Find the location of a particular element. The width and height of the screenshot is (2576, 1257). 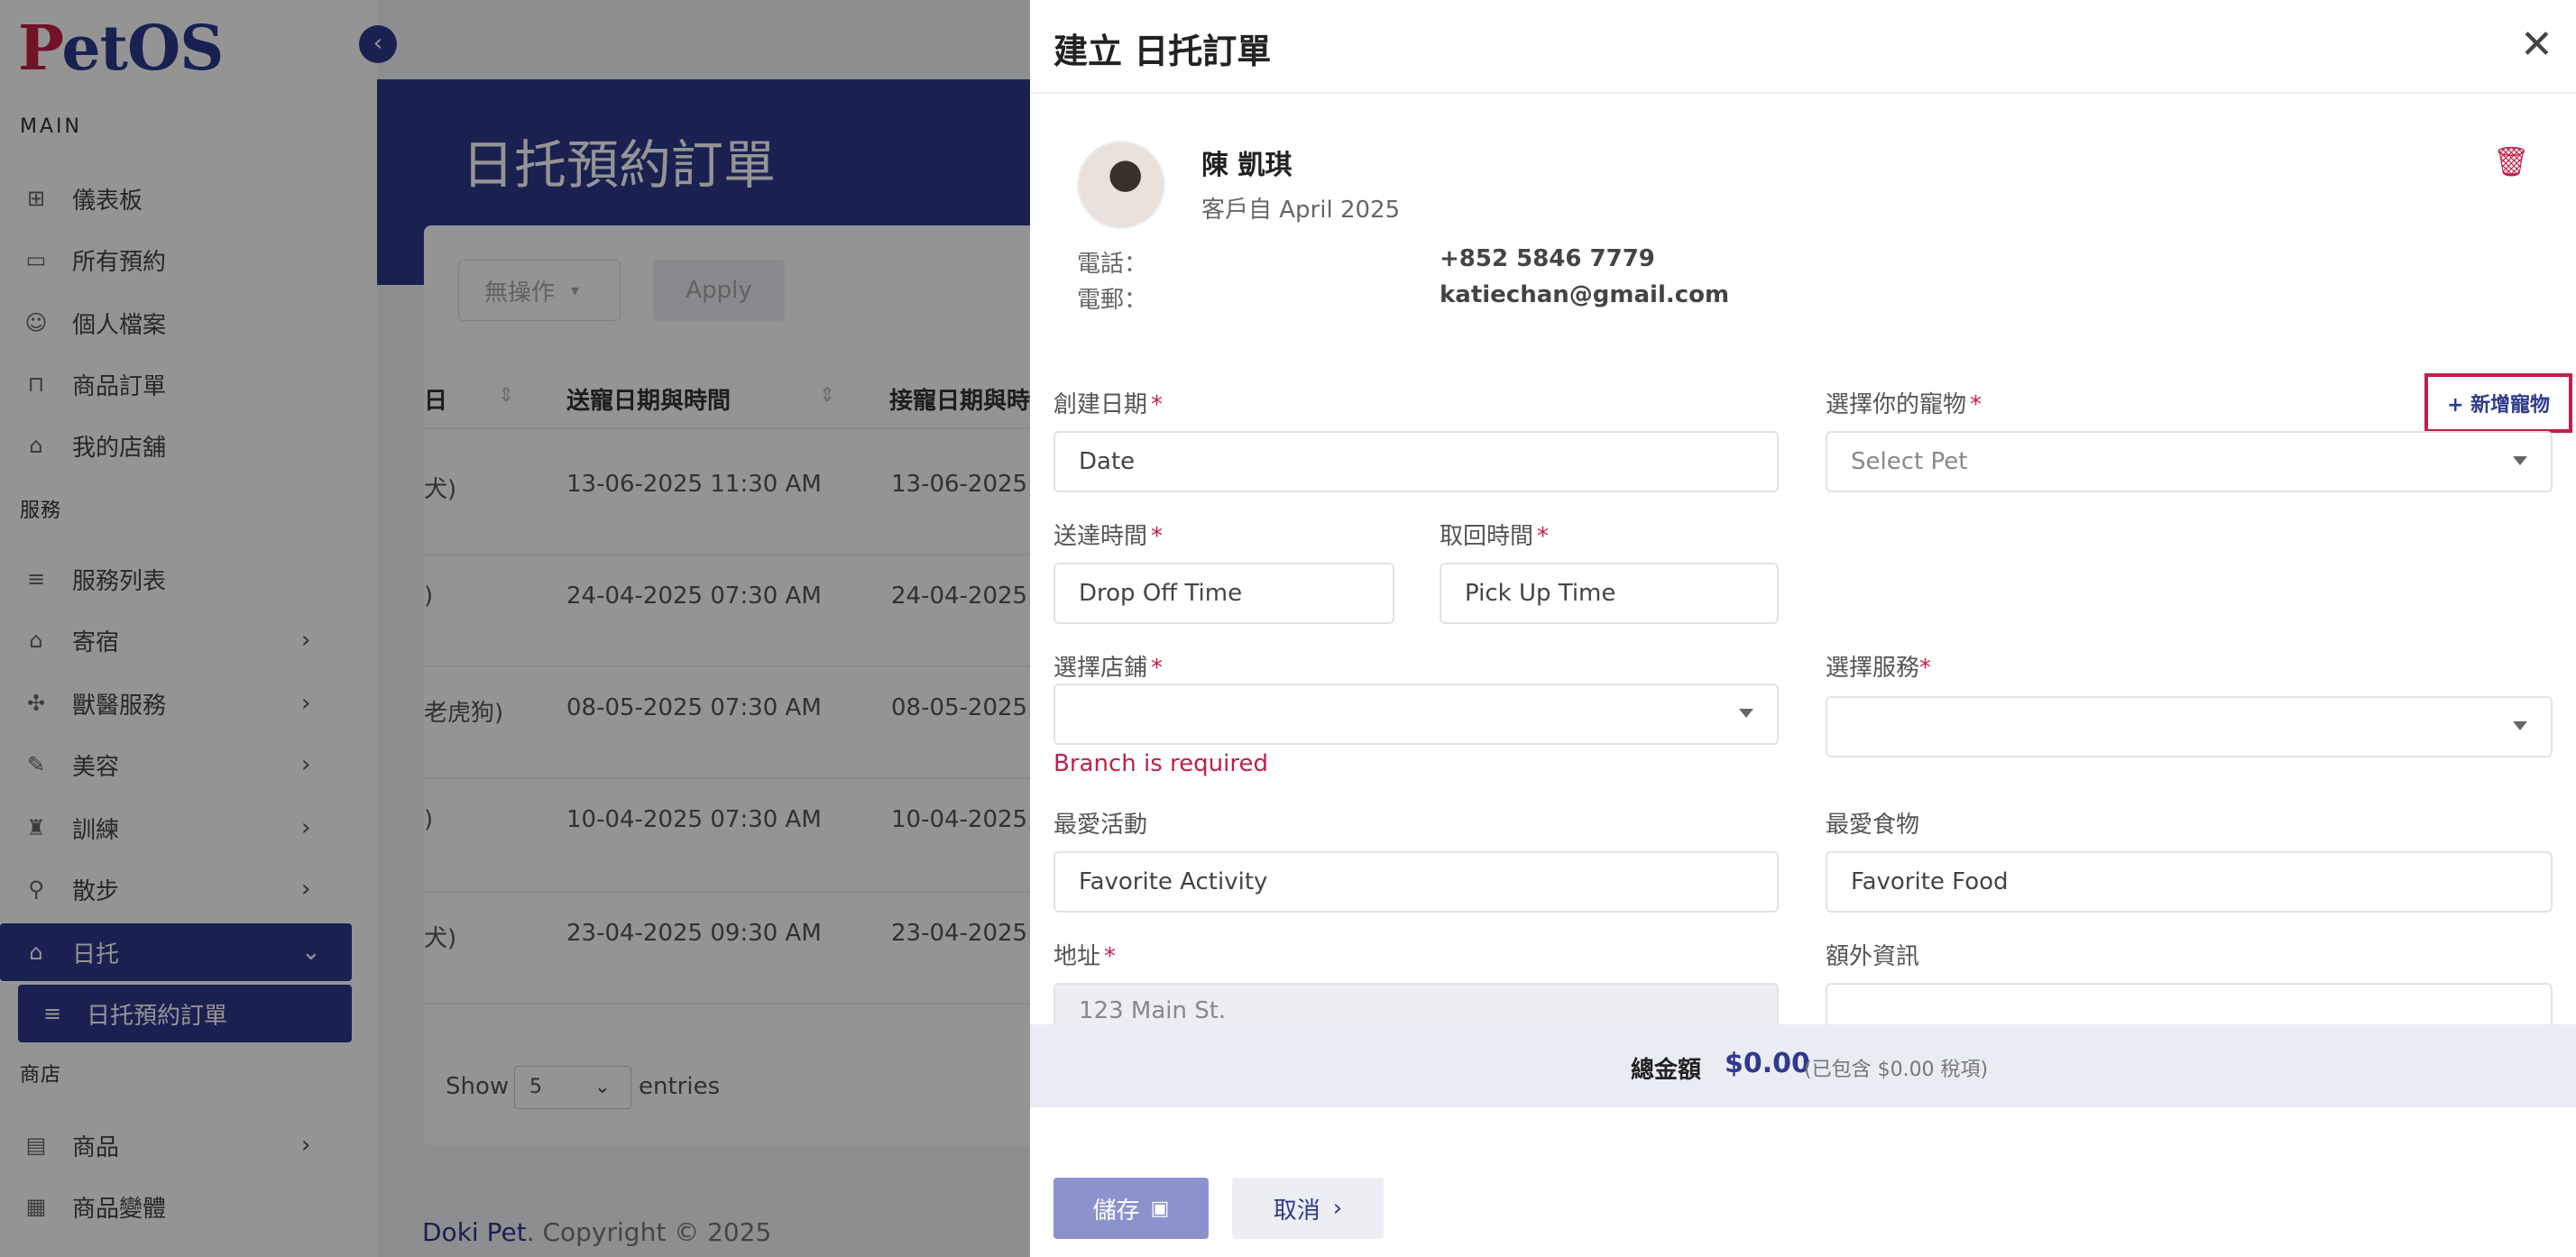

created-date-input: Date is located at coordinates (1416, 461).